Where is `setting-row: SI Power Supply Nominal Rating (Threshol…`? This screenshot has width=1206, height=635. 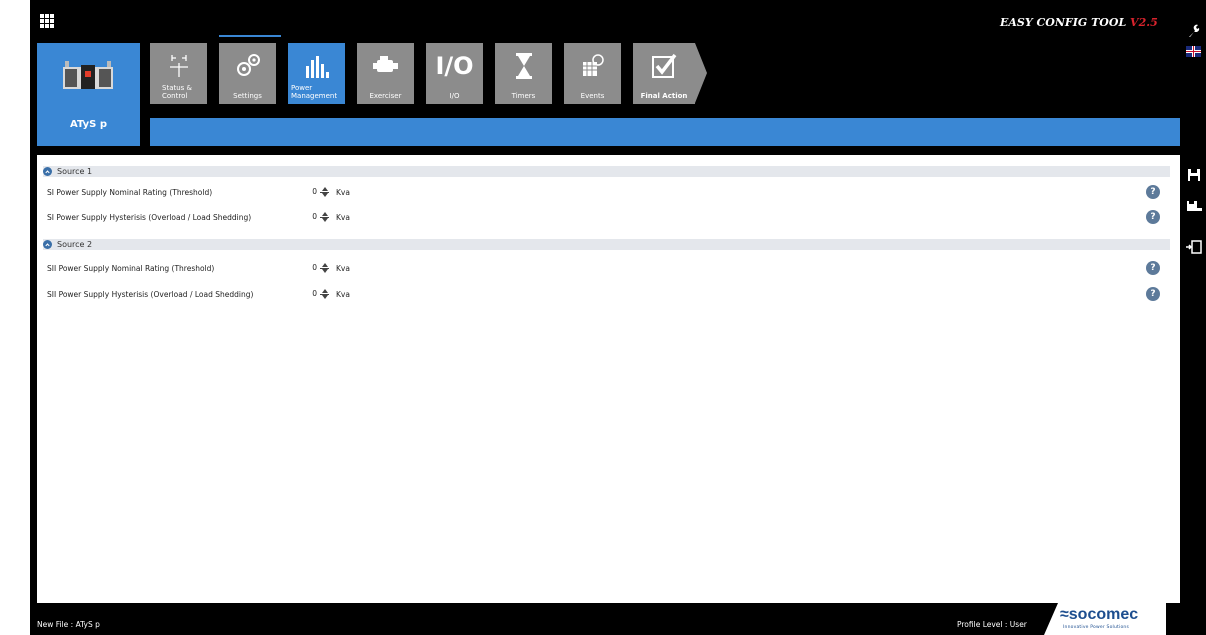 setting-row: SI Power Supply Nominal Rating (Threshol… is located at coordinates (608, 192).